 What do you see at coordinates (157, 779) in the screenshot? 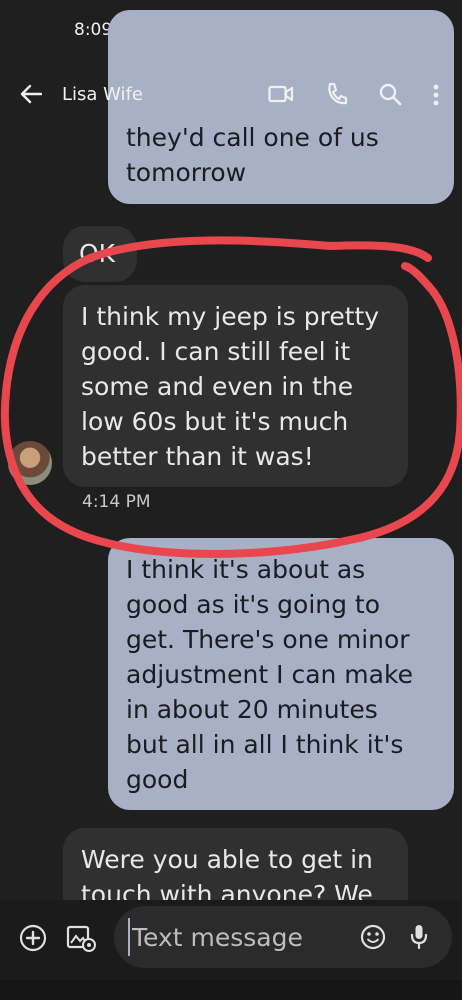
I see `message-line: good` at bounding box center [157, 779].